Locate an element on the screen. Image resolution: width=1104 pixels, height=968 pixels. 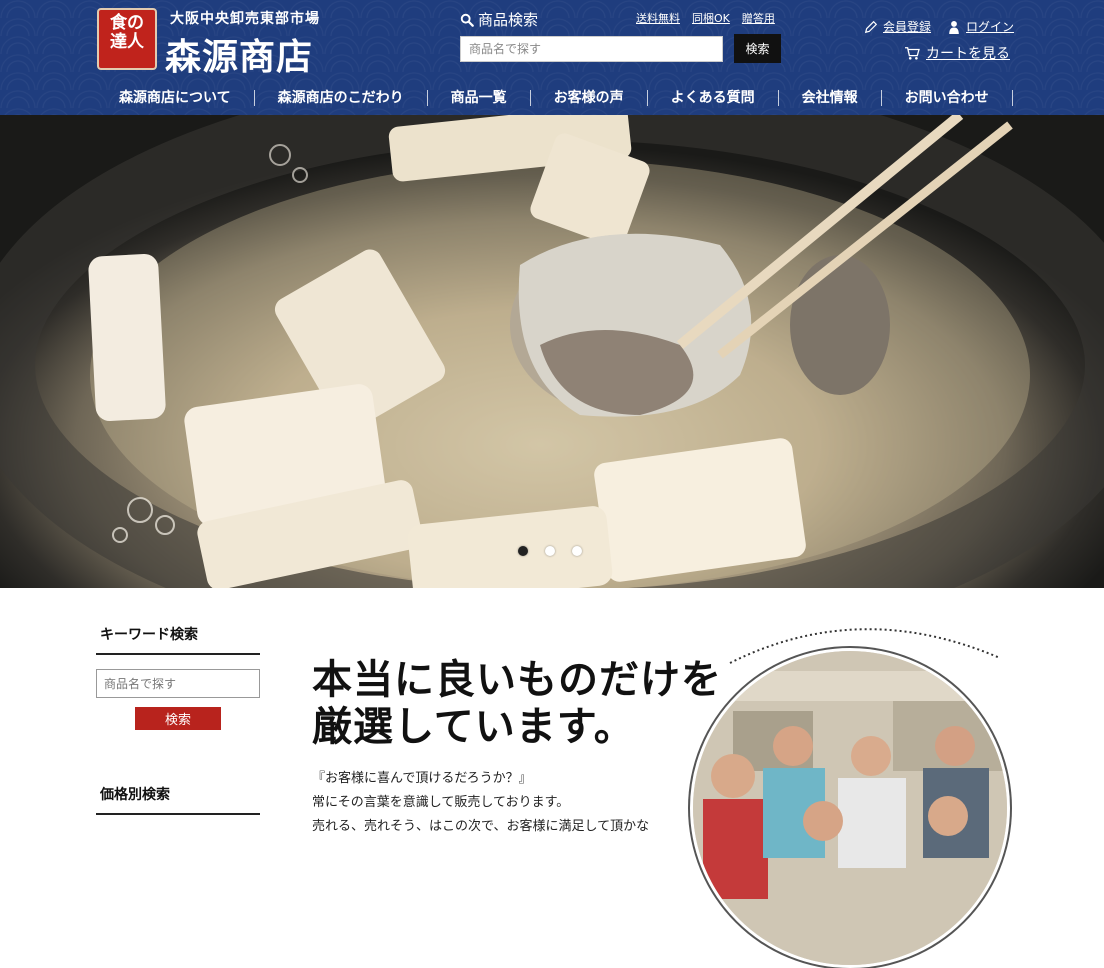
bundle-ok-link: 同梱OK is located at coordinates (711, 18).